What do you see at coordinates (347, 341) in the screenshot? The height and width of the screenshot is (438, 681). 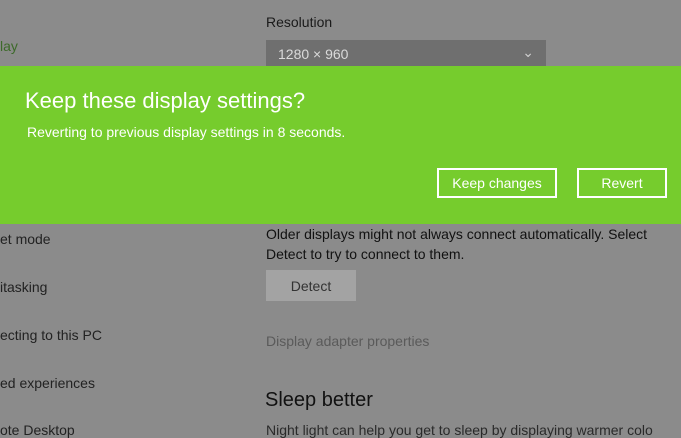 I see `display-adapter-properties-link: Display adapter properties` at bounding box center [347, 341].